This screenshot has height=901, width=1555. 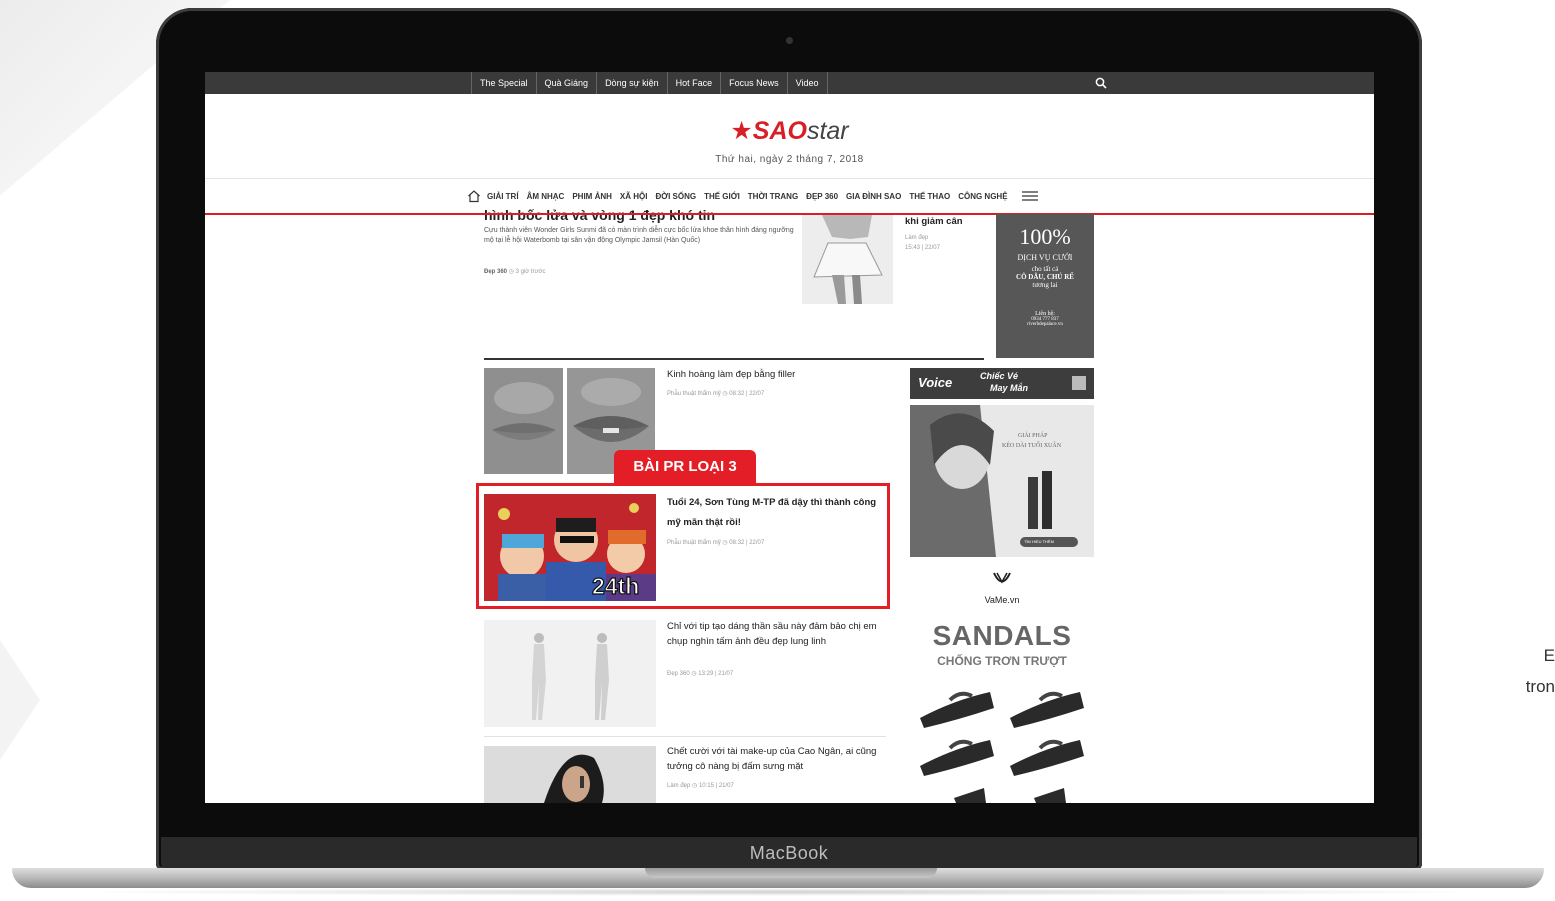 What do you see at coordinates (777, 374) in the screenshot?
I see `article-1-title: Kinh hoàng làm đẹp bằng filler` at bounding box center [777, 374].